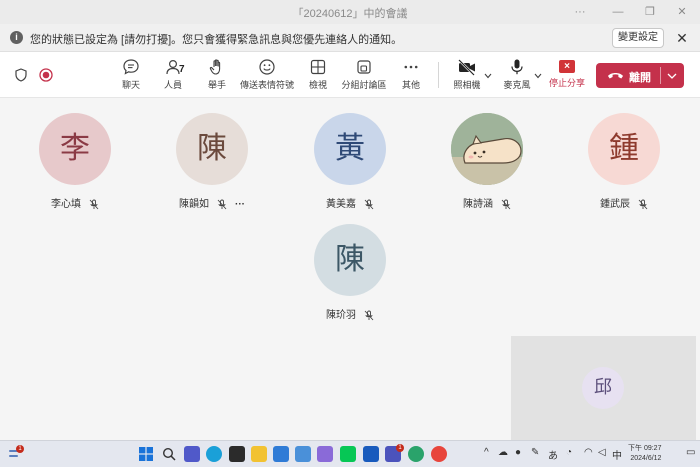 Image resolution: width=700 pixels, height=467 pixels. Describe the element at coordinates (566, 83) in the screenshot. I see `stop-sharing-label: 停止分享` at that location.